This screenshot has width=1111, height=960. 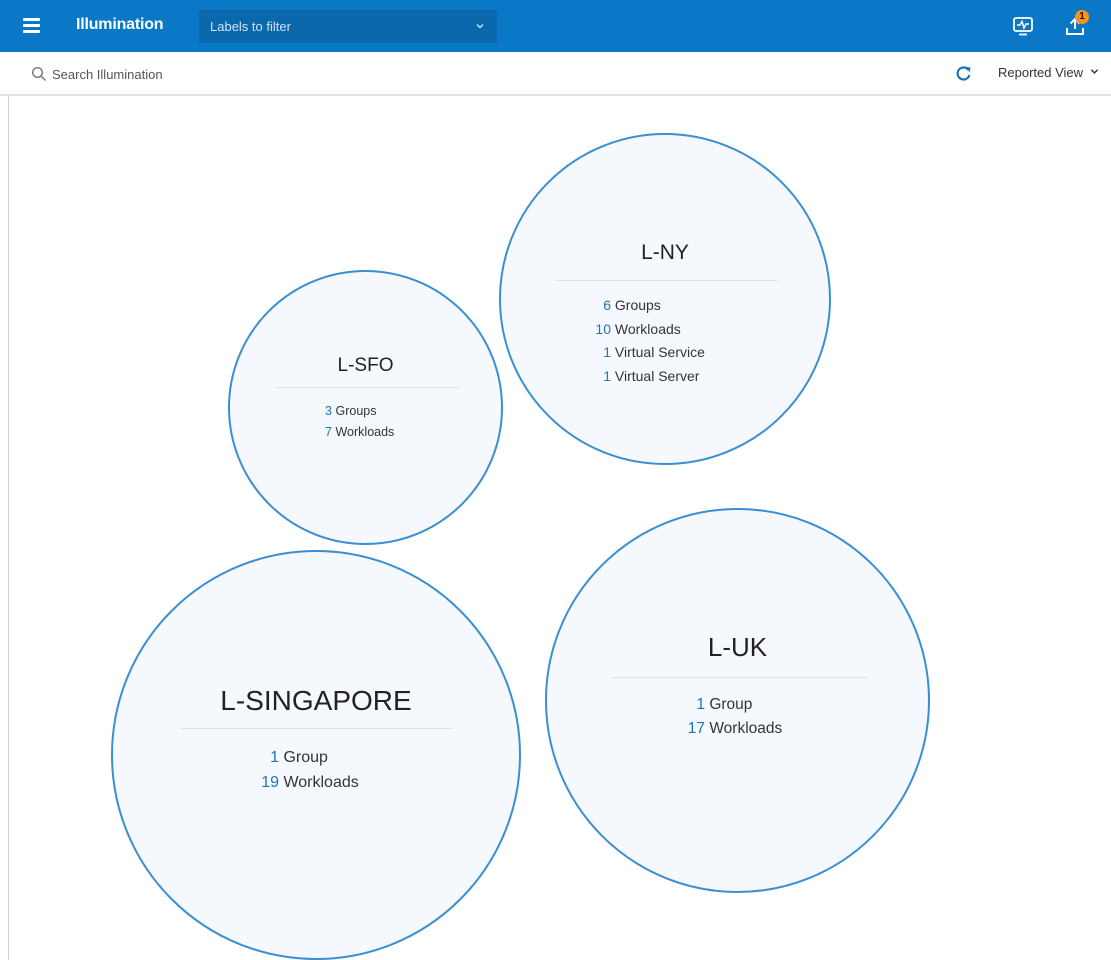 I want to click on monitor-icon, so click(x=1023, y=26).